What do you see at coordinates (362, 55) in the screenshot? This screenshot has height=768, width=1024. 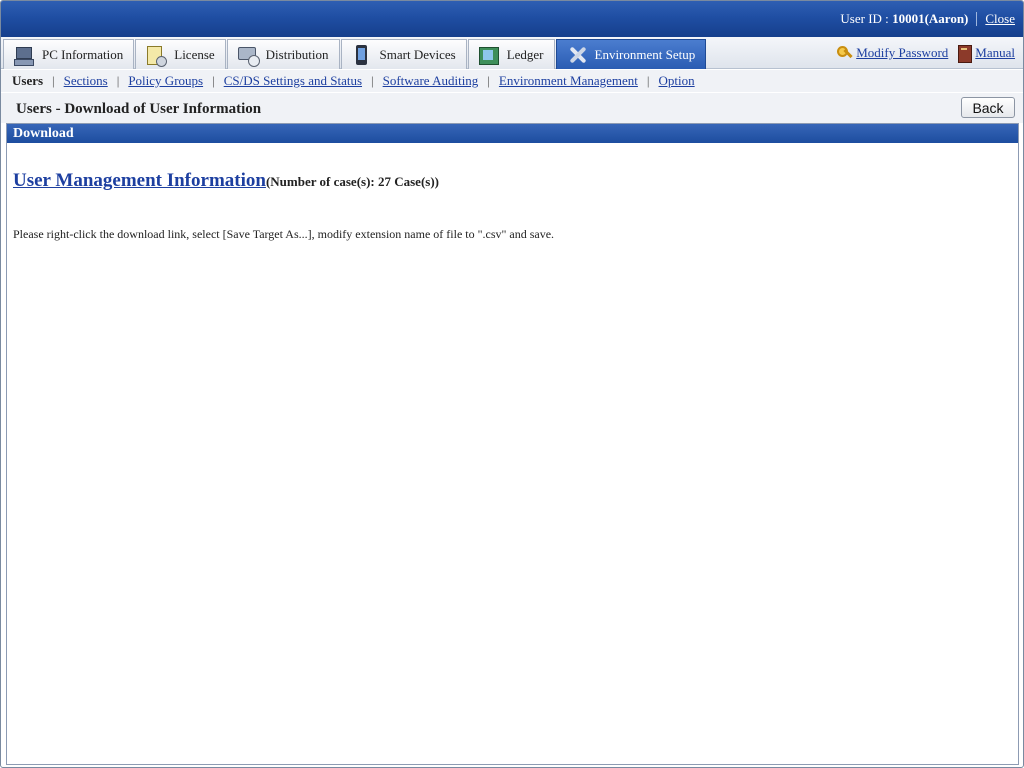 I see `smart-device-icon` at bounding box center [362, 55].